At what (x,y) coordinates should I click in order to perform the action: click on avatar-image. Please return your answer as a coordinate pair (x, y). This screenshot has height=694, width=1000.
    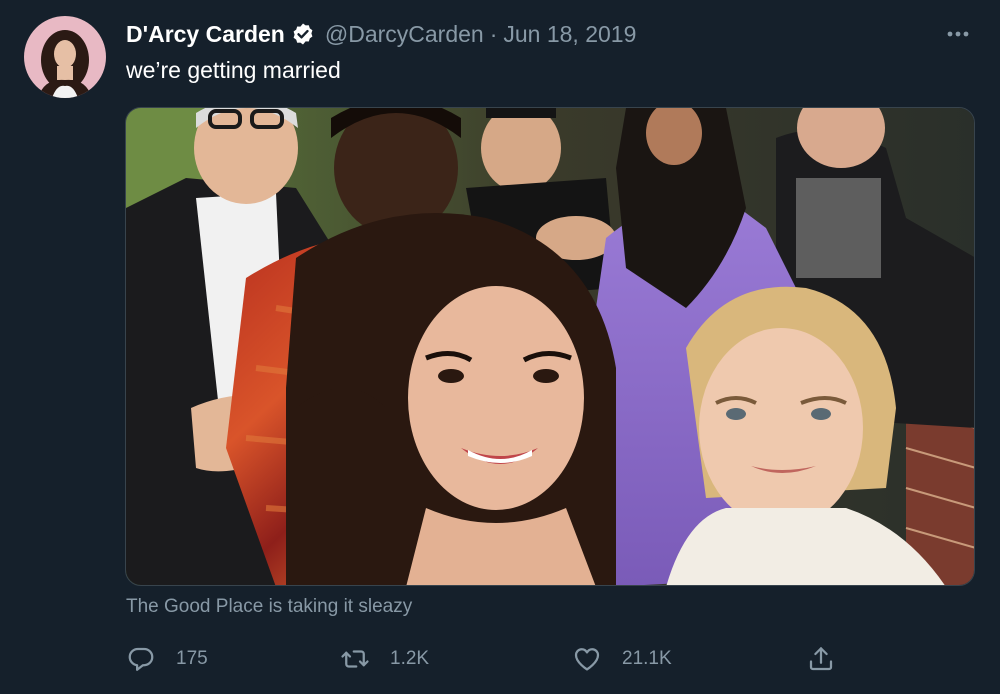
    Looking at the image, I should click on (65, 57).